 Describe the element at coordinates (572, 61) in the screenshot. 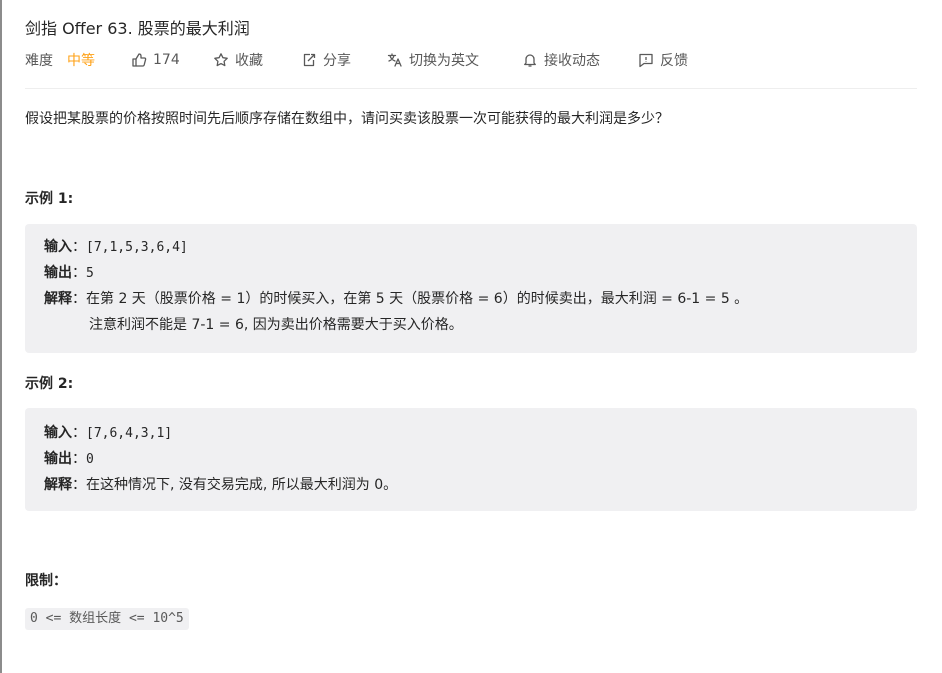

I see `notify-label: 接收动态` at that location.